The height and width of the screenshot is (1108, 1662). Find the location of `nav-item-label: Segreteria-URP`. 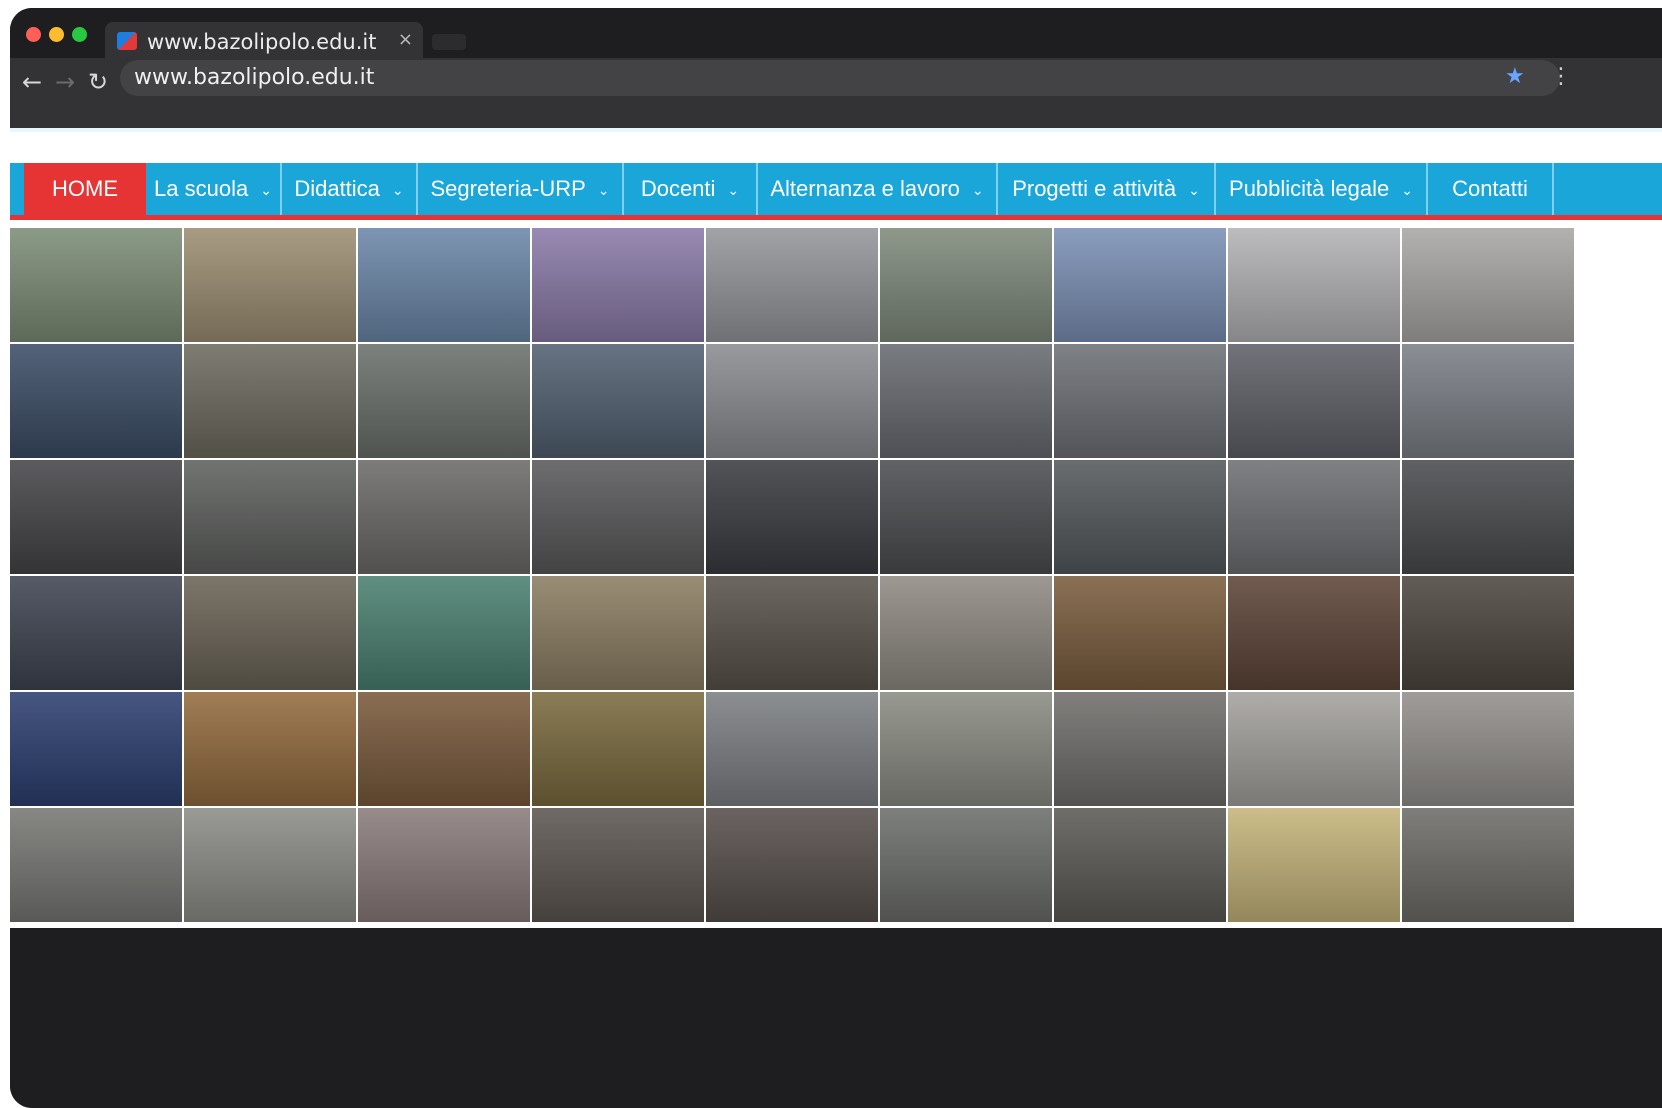

nav-item-label: Segreteria-URP is located at coordinates (508, 188).